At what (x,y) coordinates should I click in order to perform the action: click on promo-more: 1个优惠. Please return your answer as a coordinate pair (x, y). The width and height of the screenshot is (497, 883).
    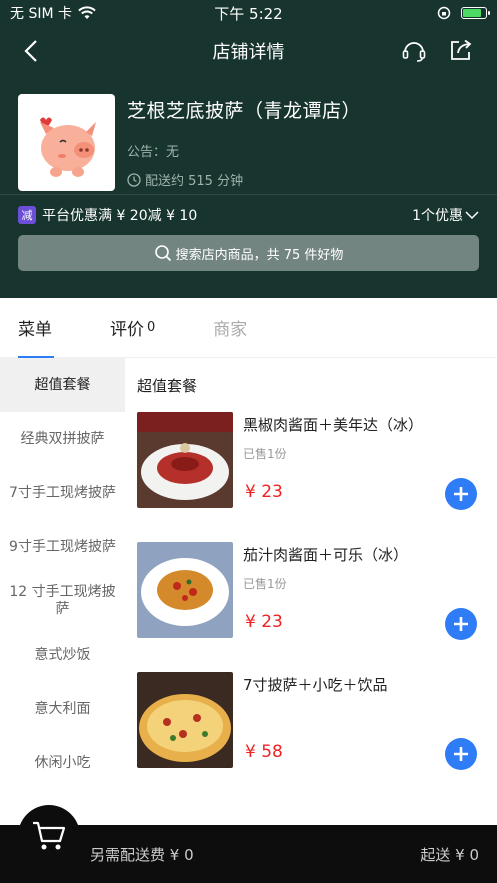
    Looking at the image, I should click on (445, 215).